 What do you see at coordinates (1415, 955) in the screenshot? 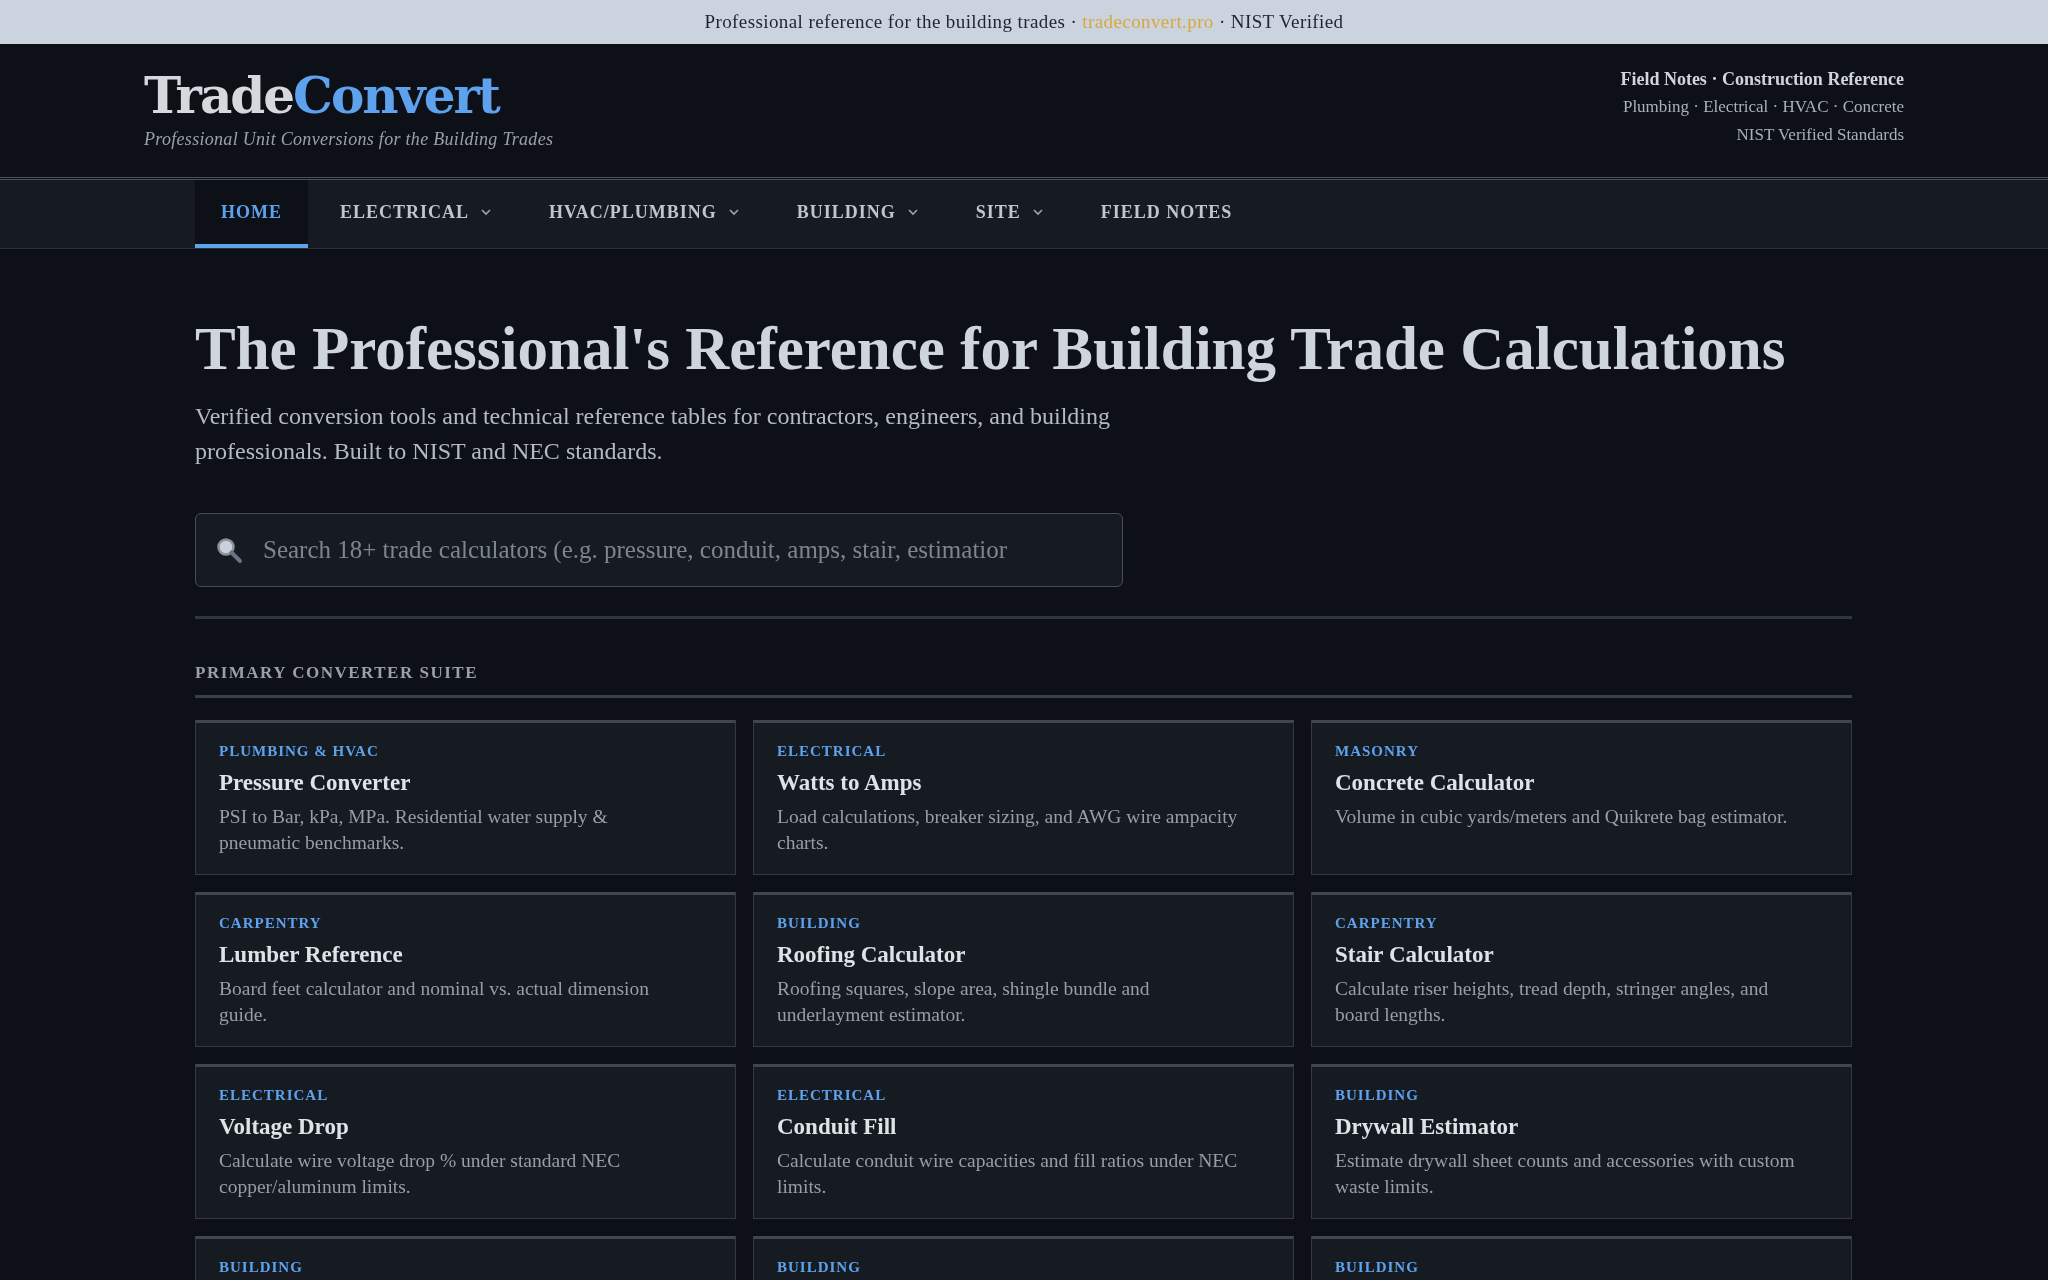
I see `card-title: Stair Calculator` at bounding box center [1415, 955].